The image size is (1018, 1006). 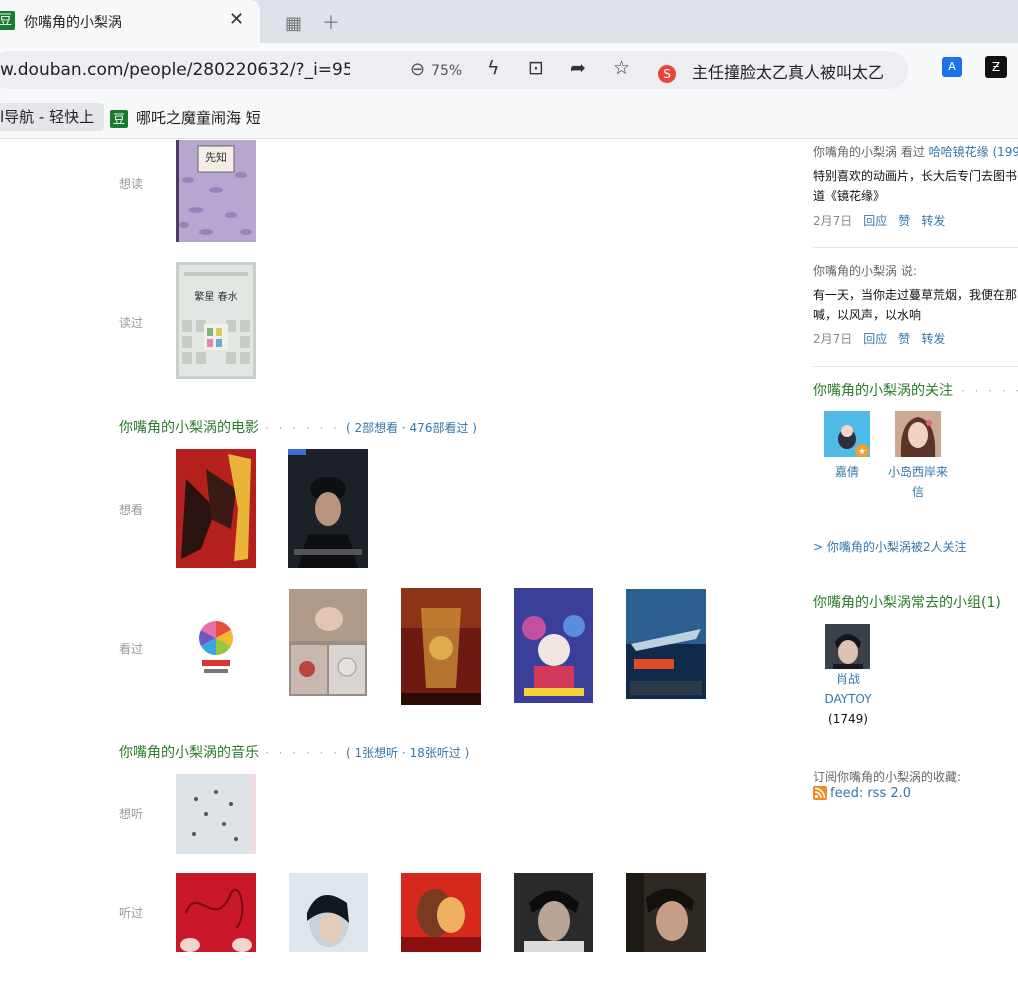 What do you see at coordinates (847, 472) in the screenshot?
I see `following-user-name: 嘉倩` at bounding box center [847, 472].